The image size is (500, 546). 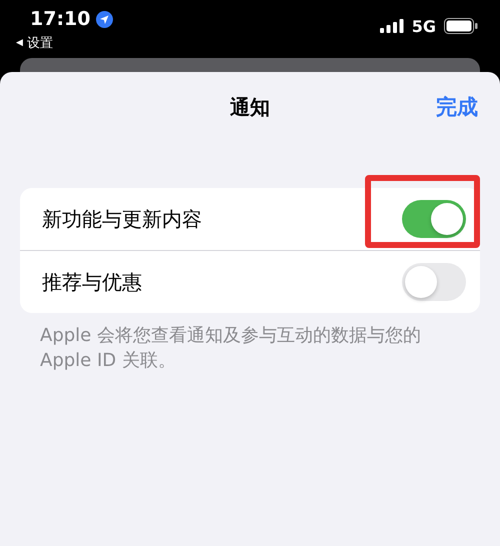 What do you see at coordinates (60, 19) in the screenshot?
I see `clock-time: 17:10` at bounding box center [60, 19].